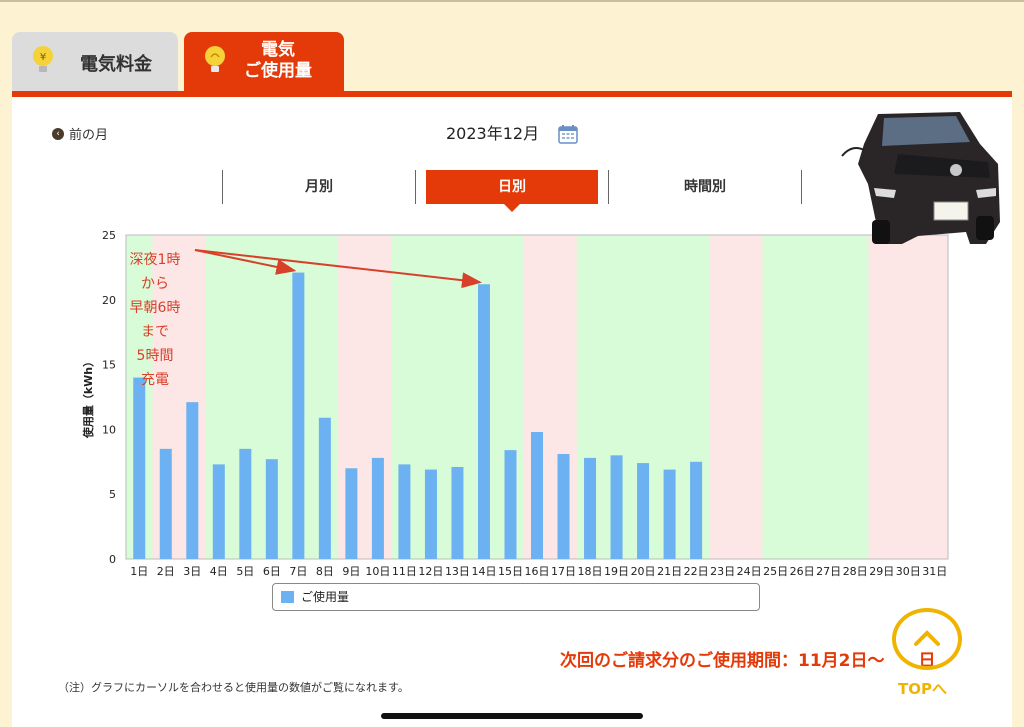 The image size is (1024, 727). I want to click on x-tick-label: 1日, so click(139, 571).